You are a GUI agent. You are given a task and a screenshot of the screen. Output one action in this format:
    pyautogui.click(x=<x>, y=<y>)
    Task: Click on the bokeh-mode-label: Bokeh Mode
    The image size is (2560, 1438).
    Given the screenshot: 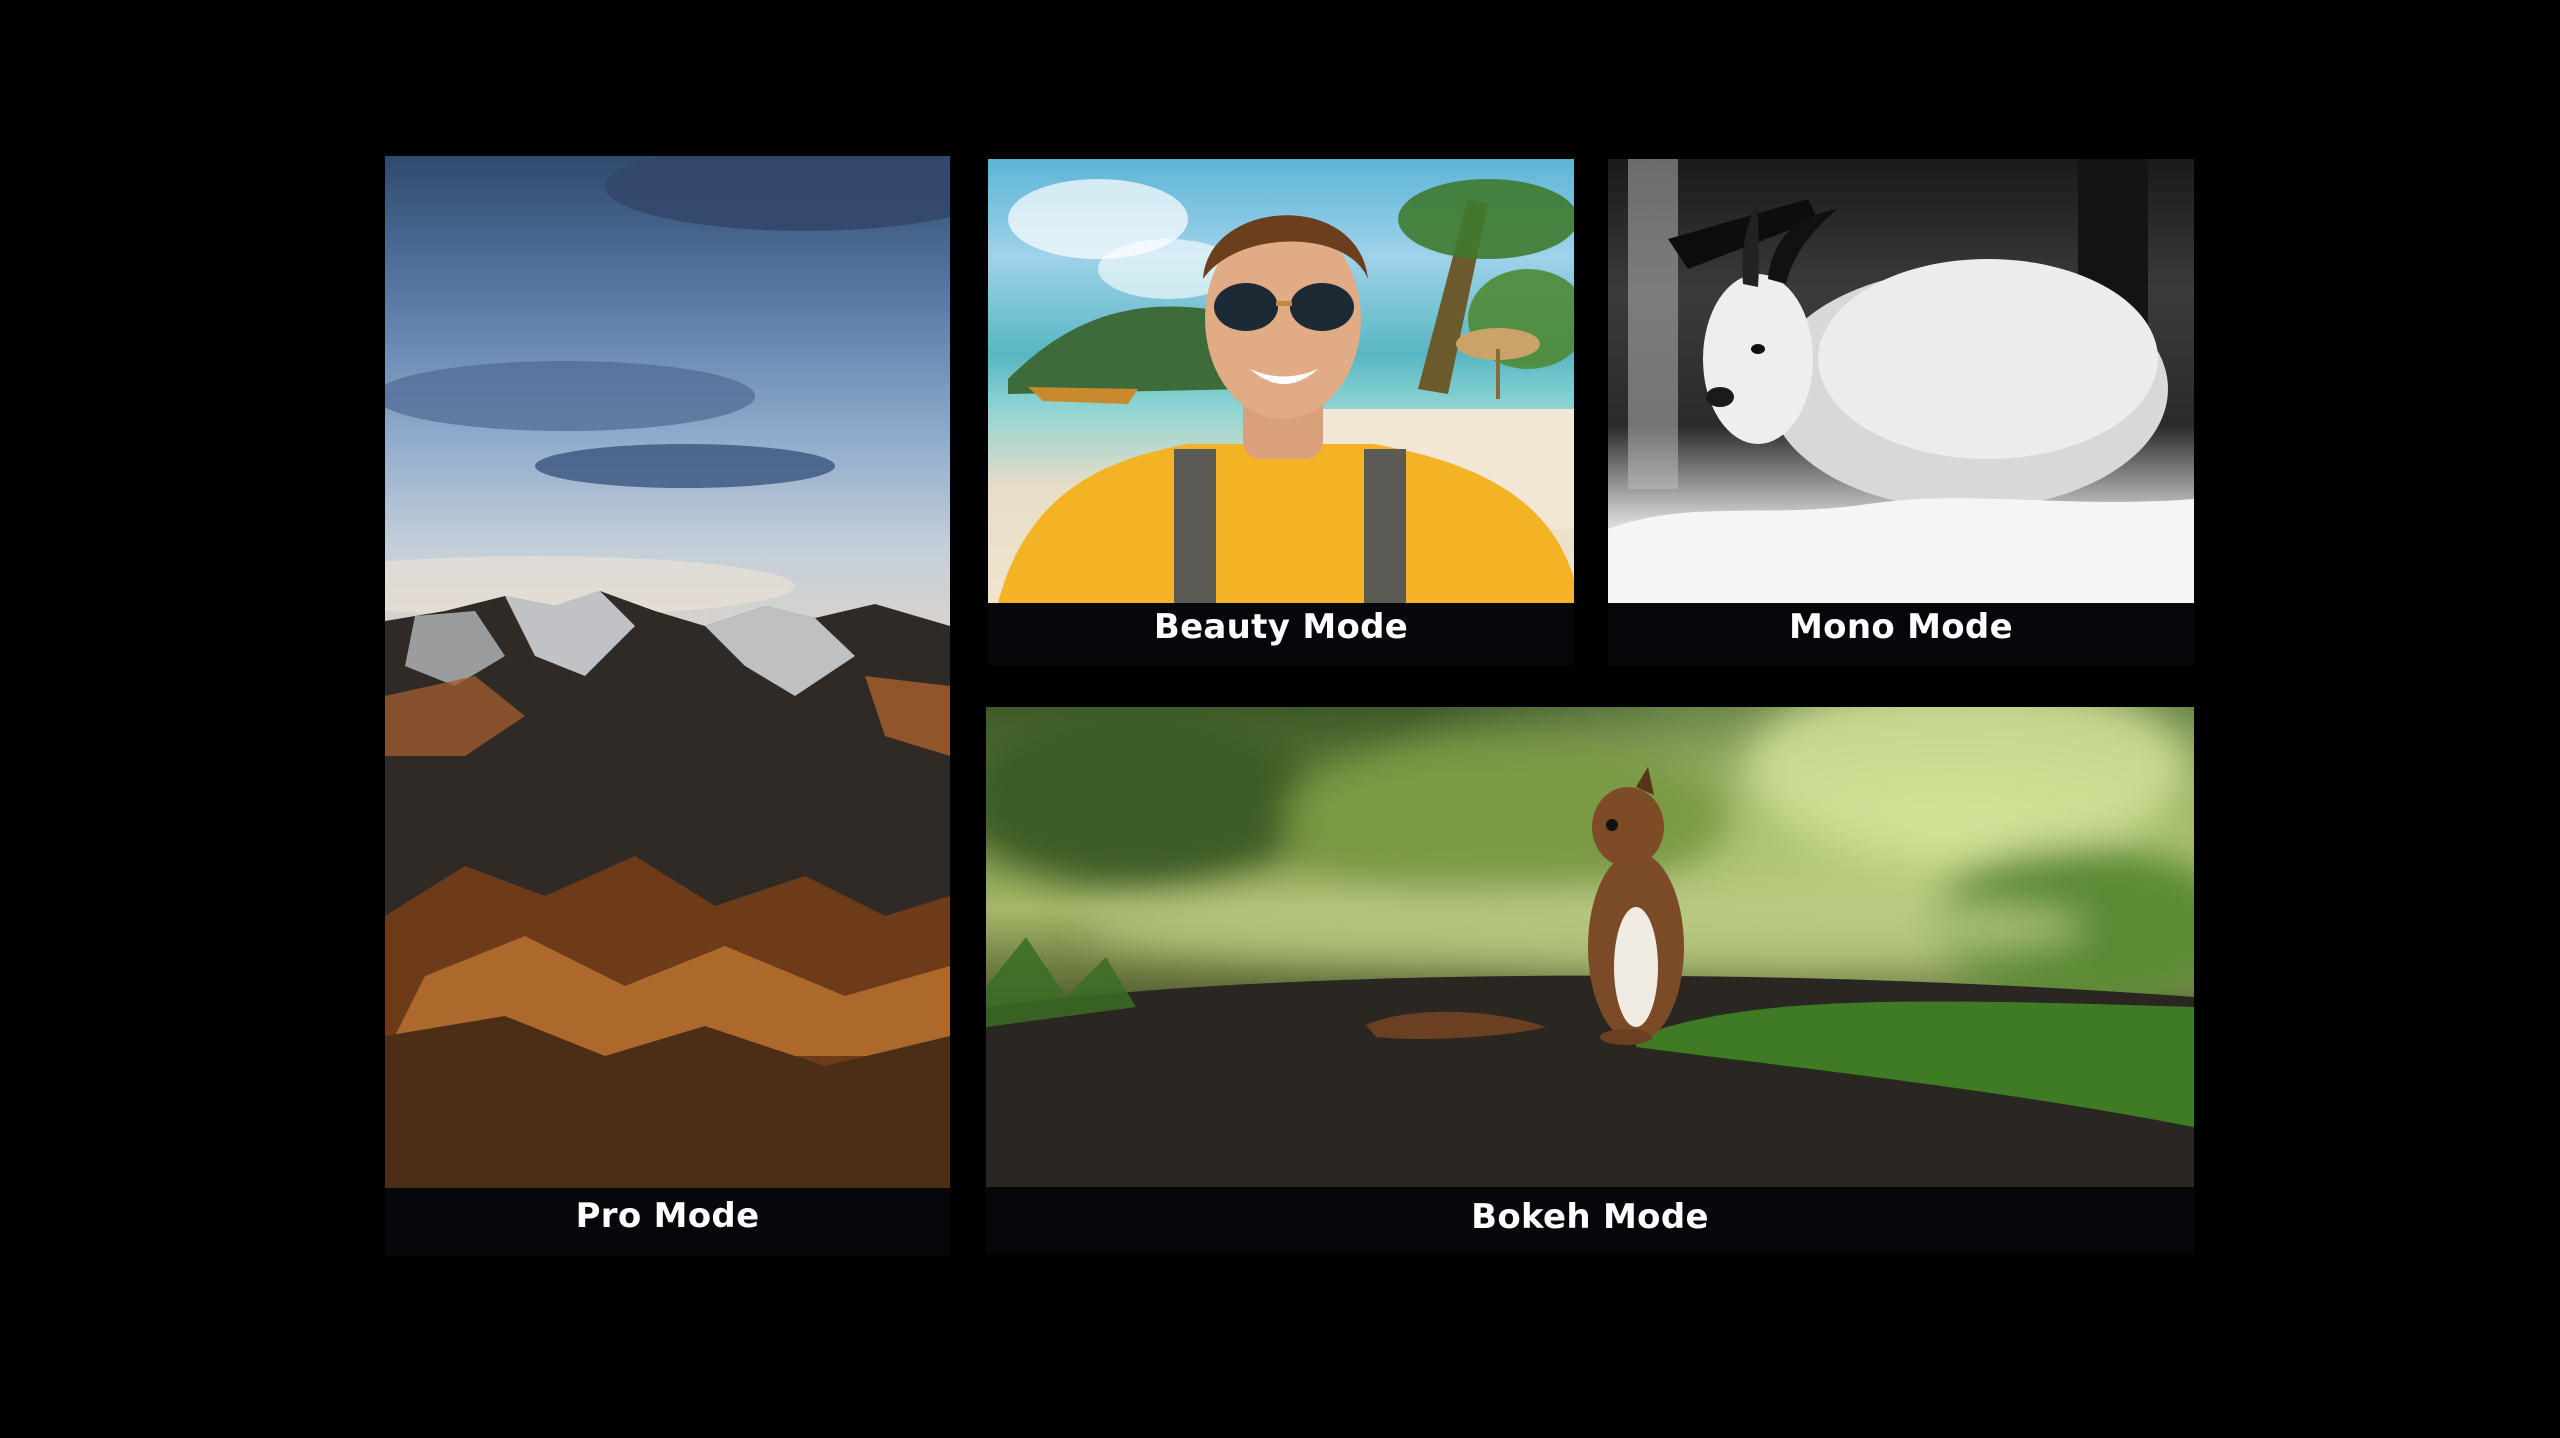 What is the action you would take?
    pyautogui.click(x=1590, y=1220)
    